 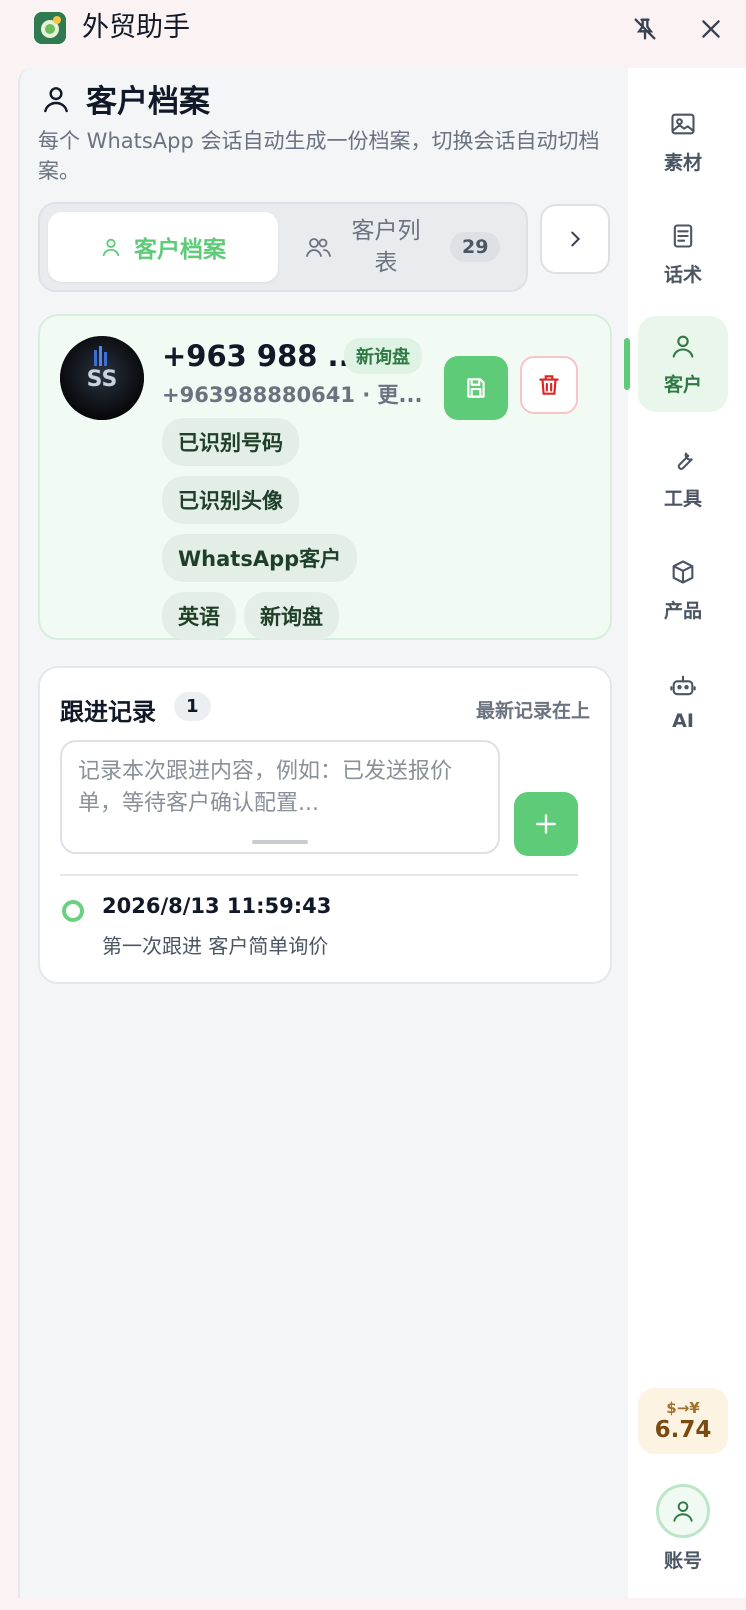 What do you see at coordinates (682, 274) in the screenshot?
I see `rail-label: 话术` at bounding box center [682, 274].